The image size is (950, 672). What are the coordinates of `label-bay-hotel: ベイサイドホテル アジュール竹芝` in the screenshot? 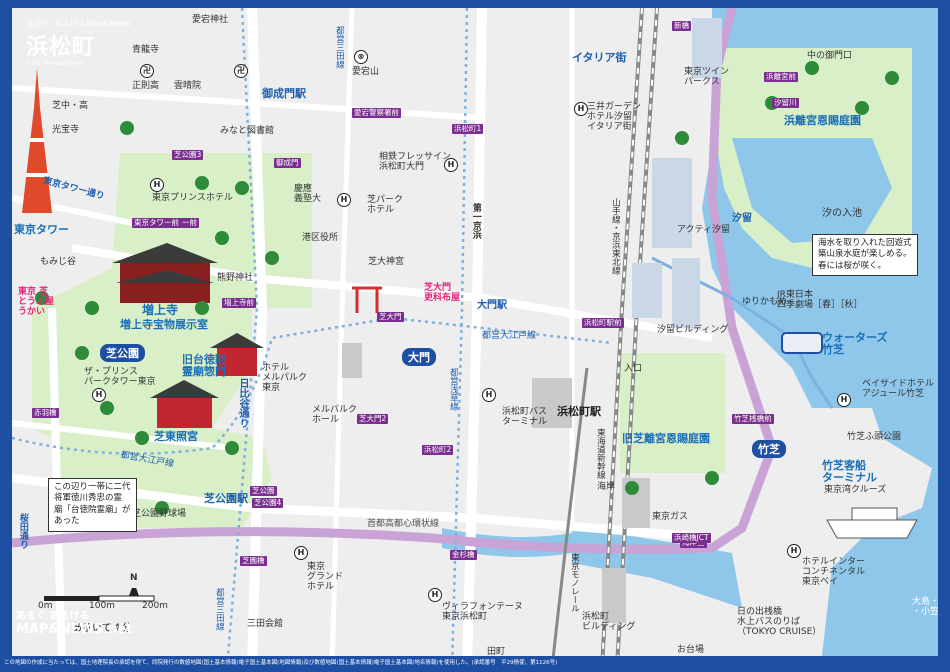 It's located at (898, 389).